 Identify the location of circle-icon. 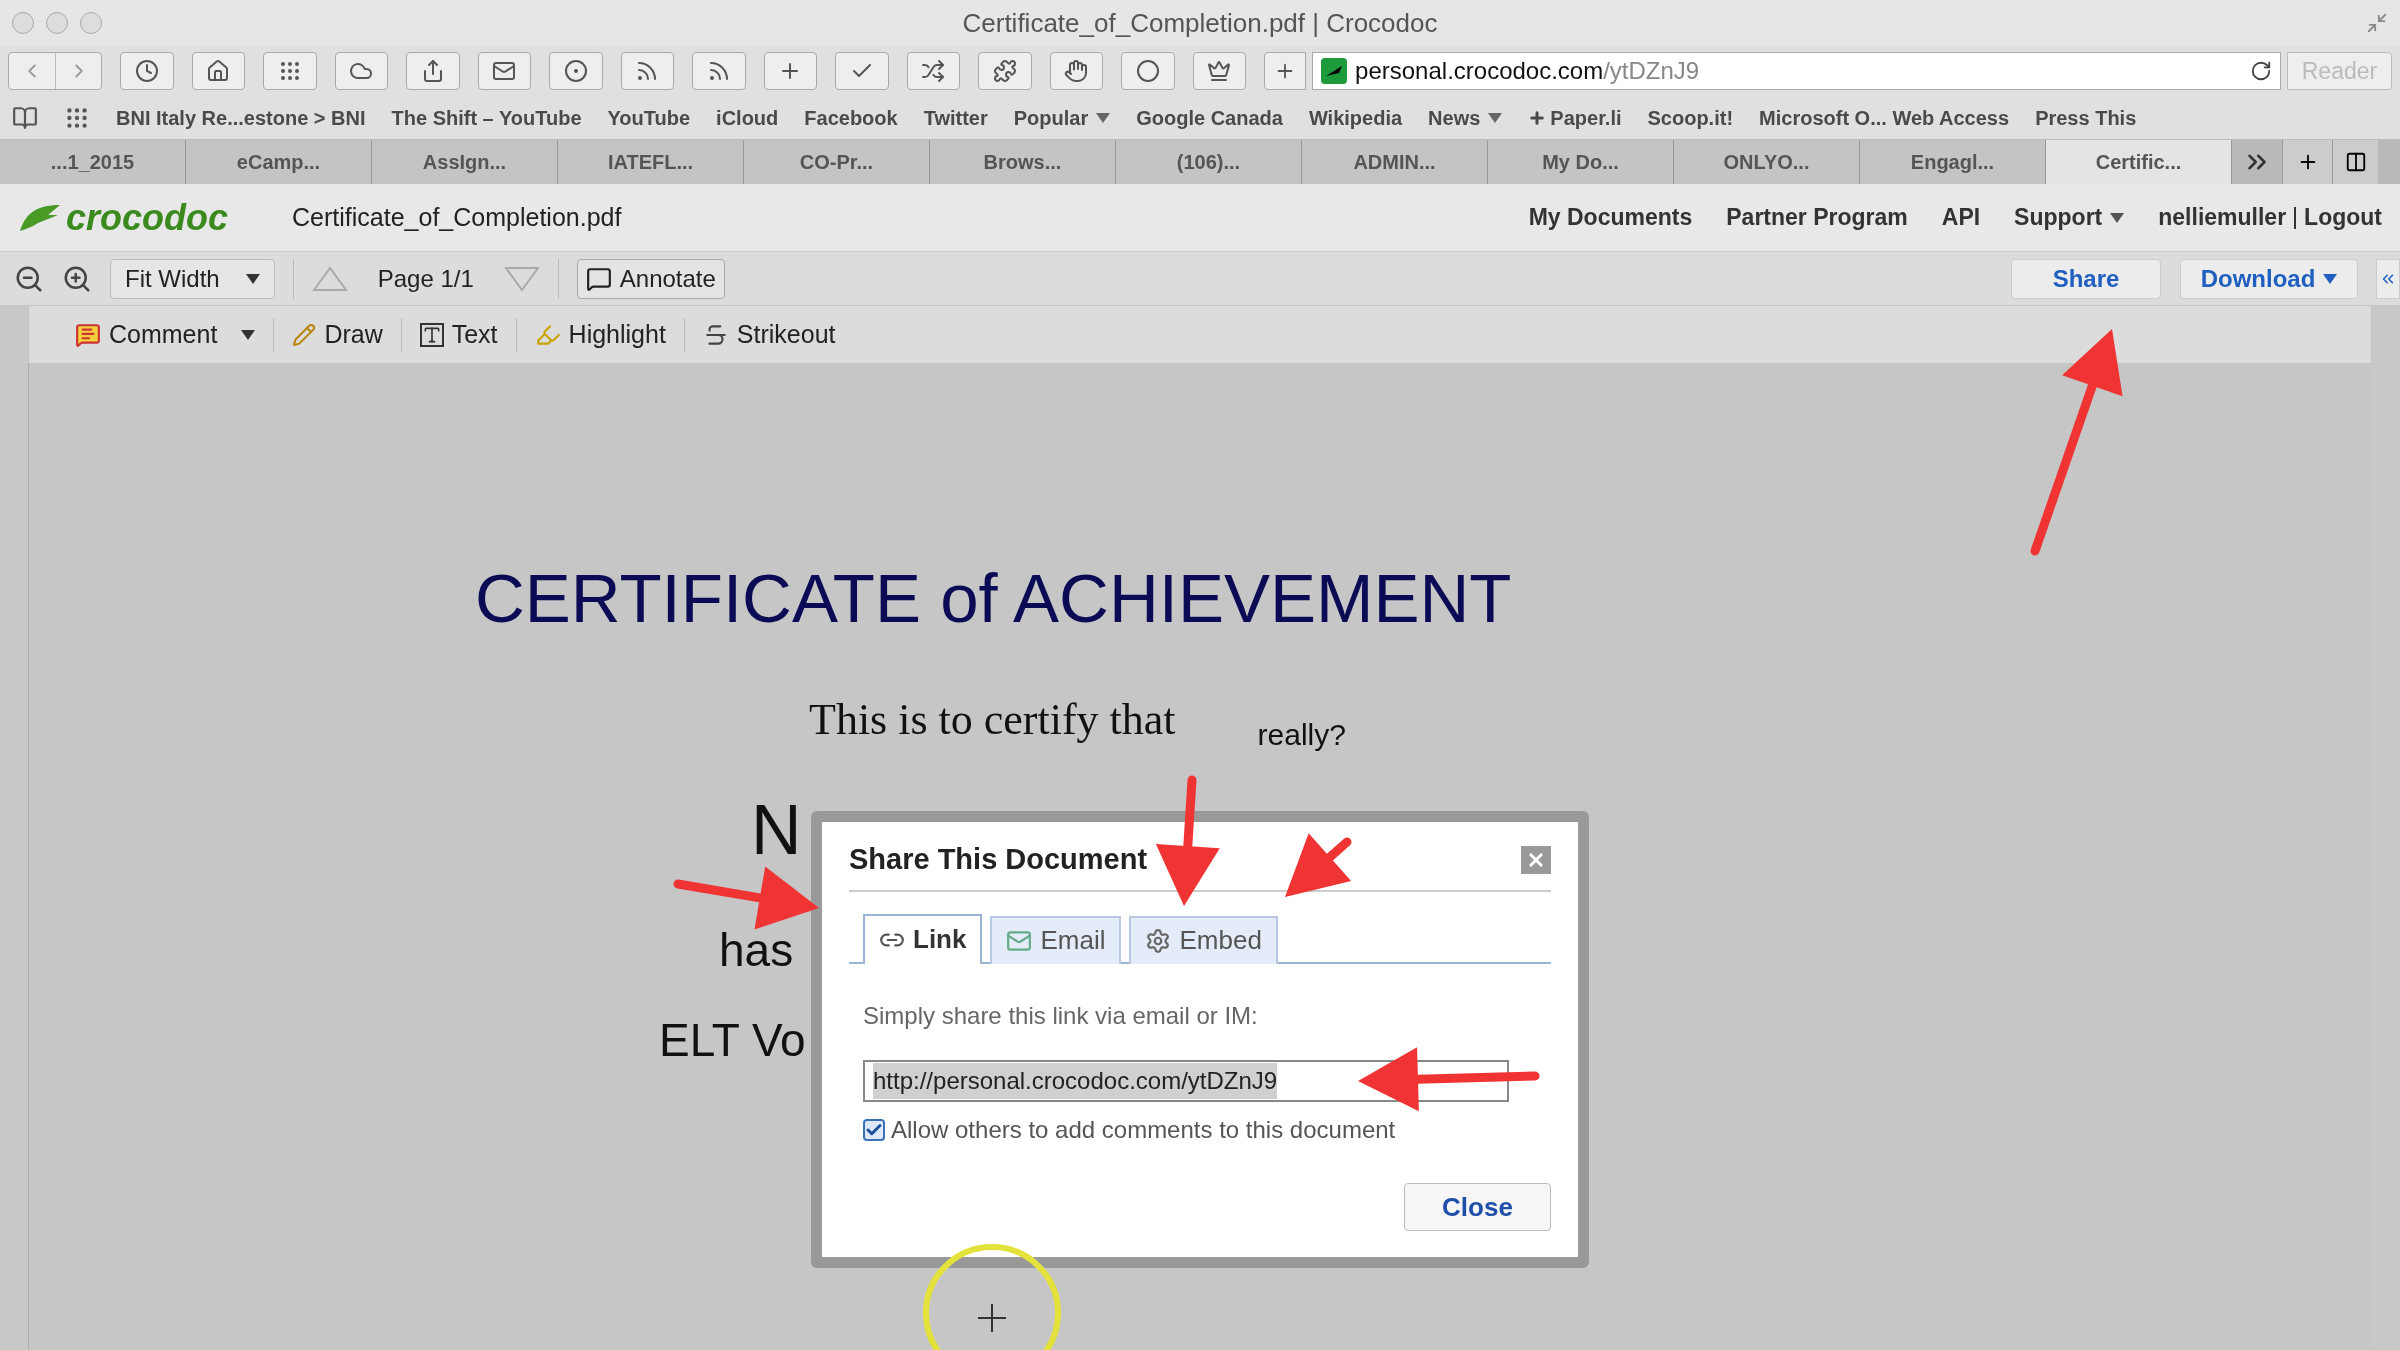
(1147, 71).